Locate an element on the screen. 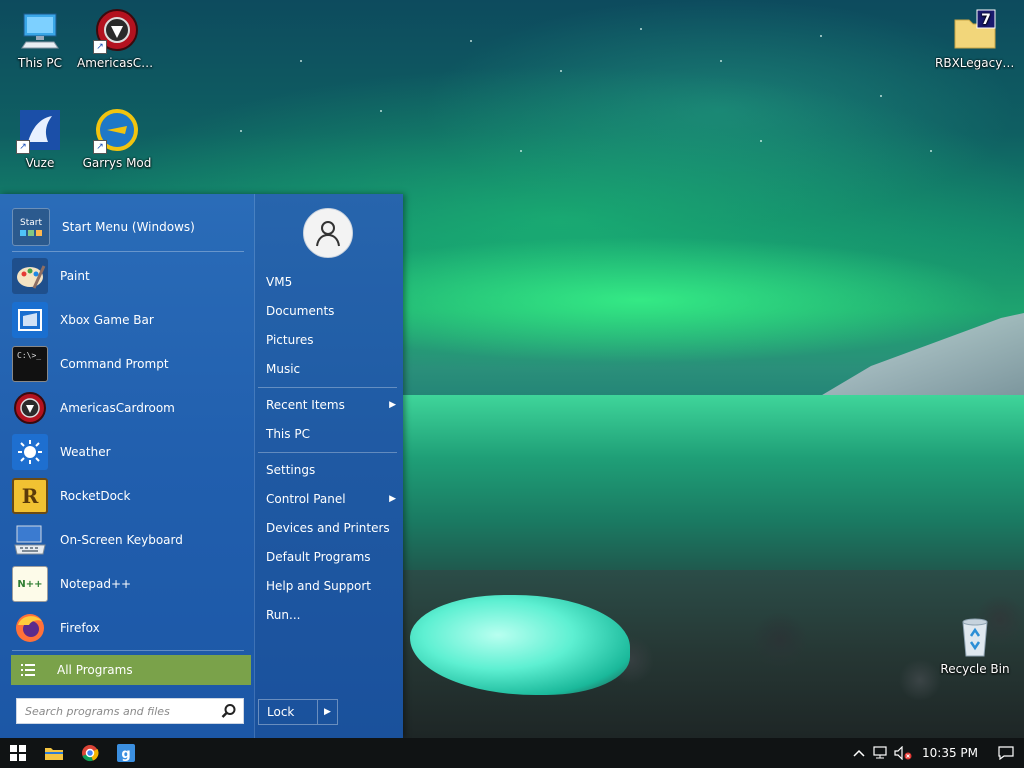 This screenshot has width=1024, height=768. menu-item-label: Help and Support is located at coordinates (318, 586).